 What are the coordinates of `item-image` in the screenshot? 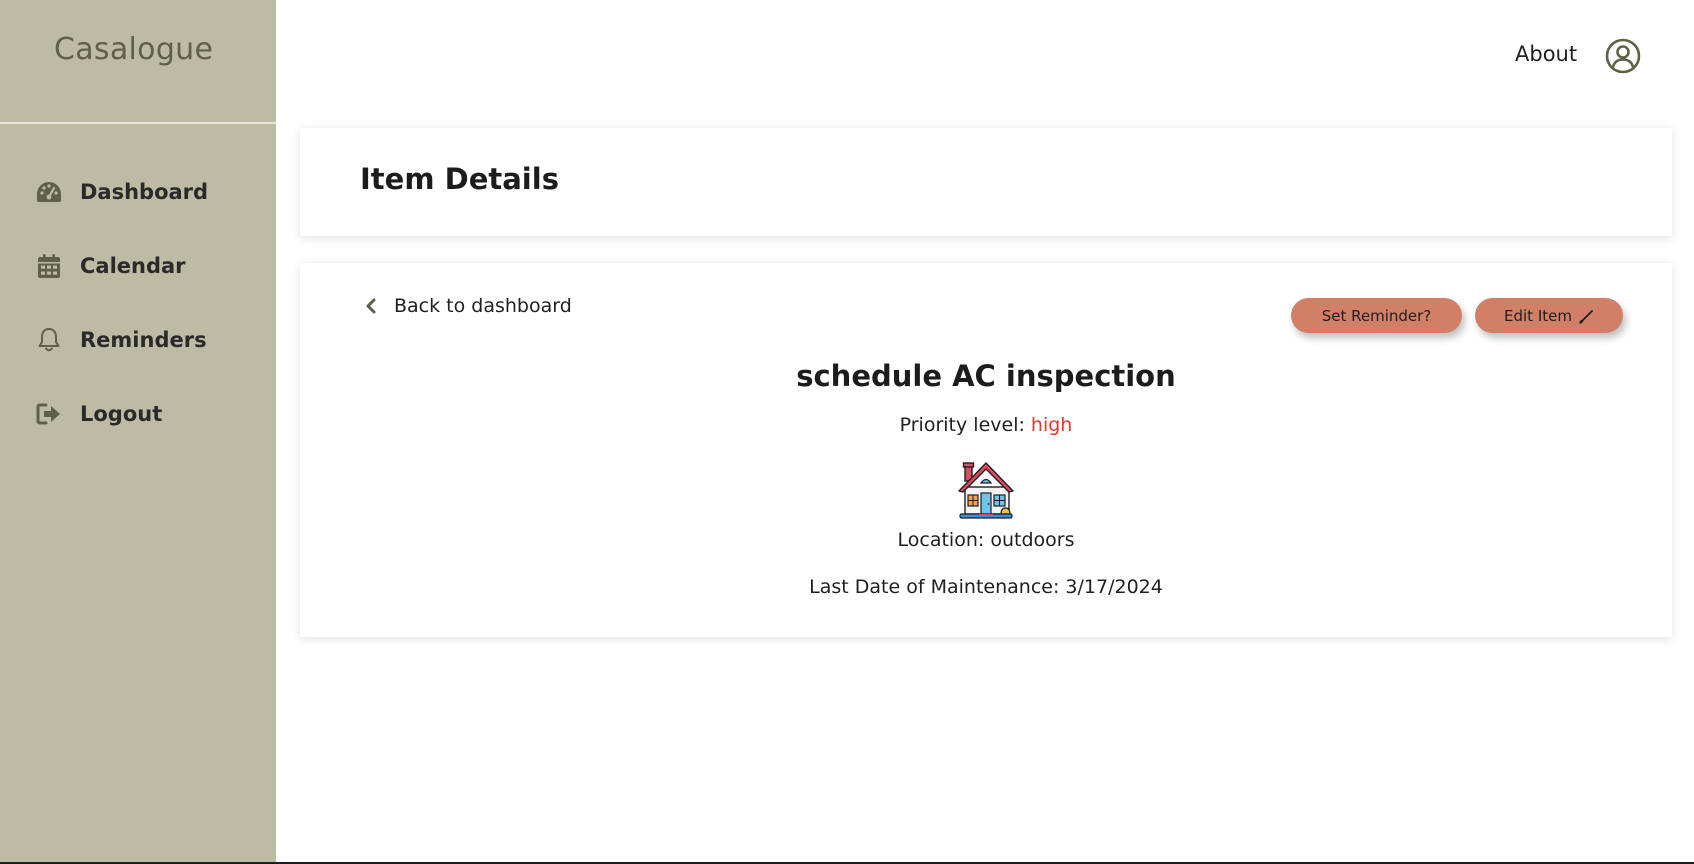 It's located at (986, 490).